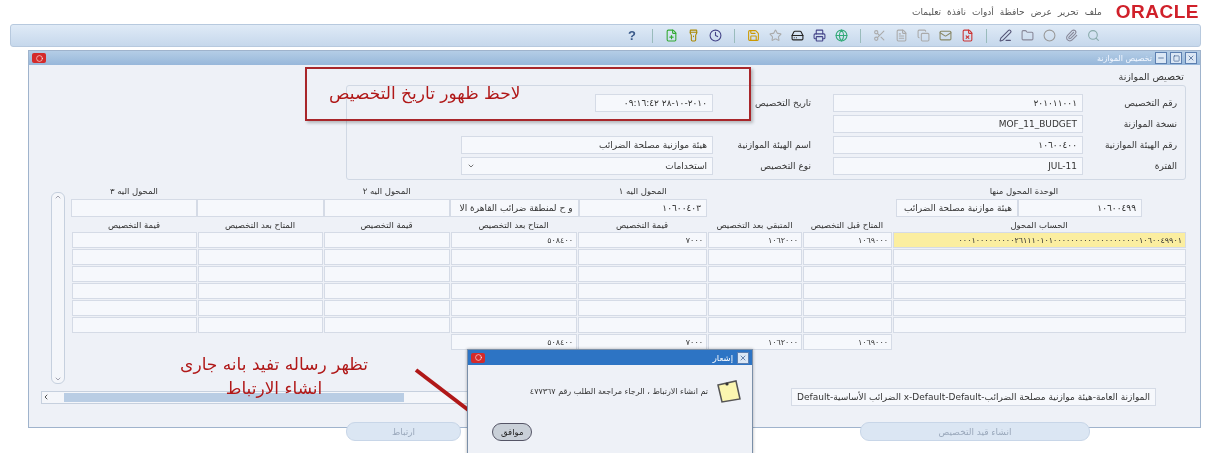 This screenshot has height=453, width=1211. I want to click on input-field: JUL-11, so click(958, 165).